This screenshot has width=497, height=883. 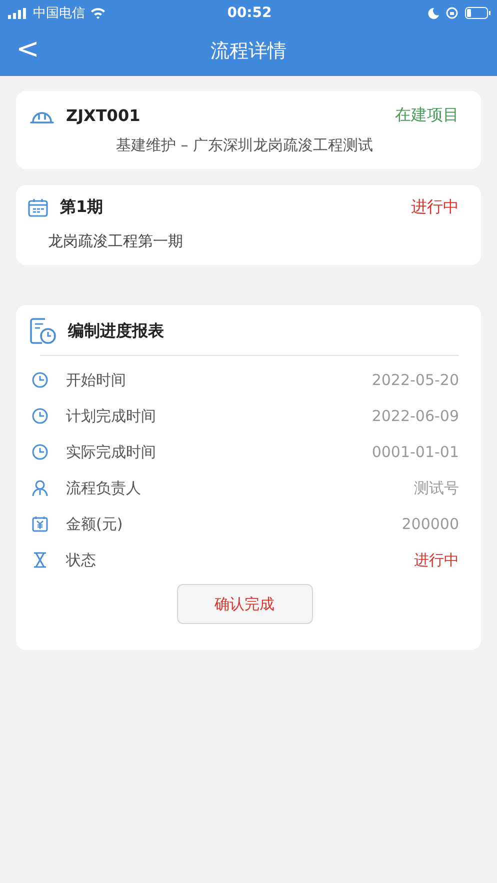 What do you see at coordinates (452, 13) in the screenshot?
I see `rotation-lock-icon` at bounding box center [452, 13].